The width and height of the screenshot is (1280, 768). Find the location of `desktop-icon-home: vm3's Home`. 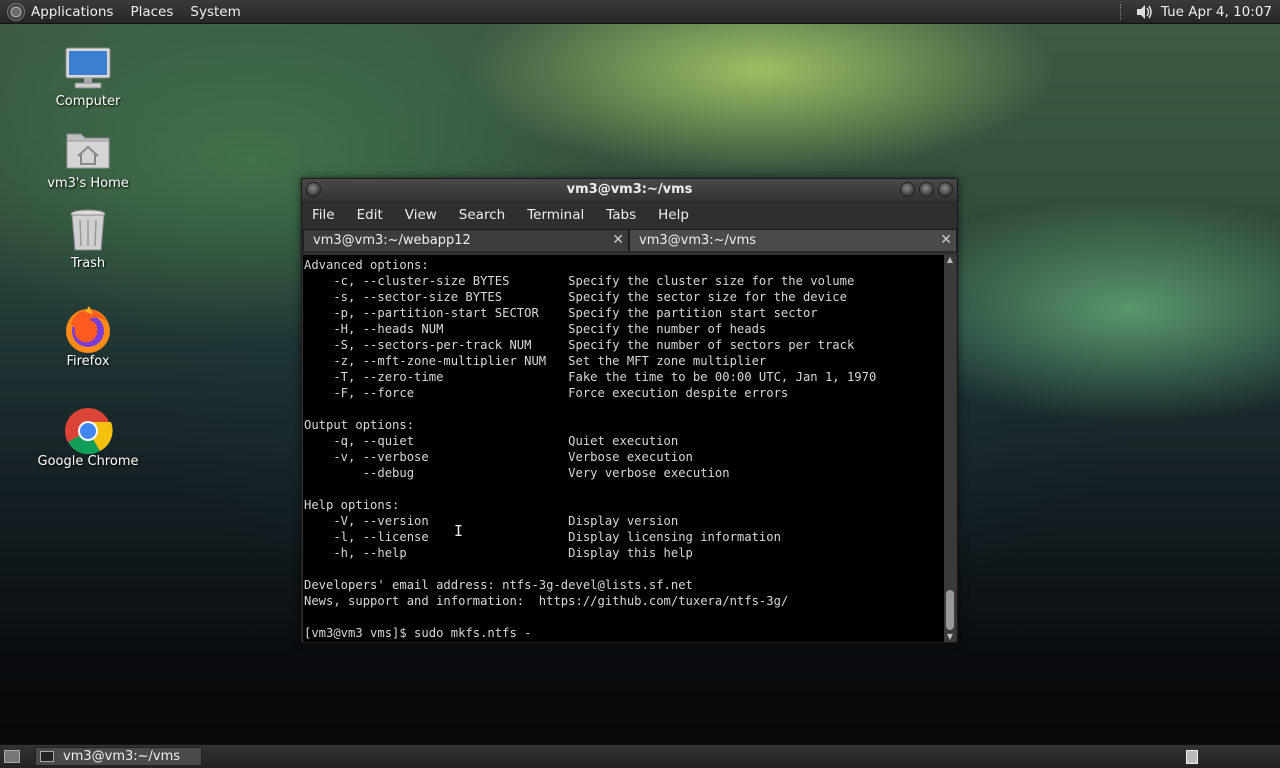

desktop-icon-home: vm3's Home is located at coordinates (88, 159).